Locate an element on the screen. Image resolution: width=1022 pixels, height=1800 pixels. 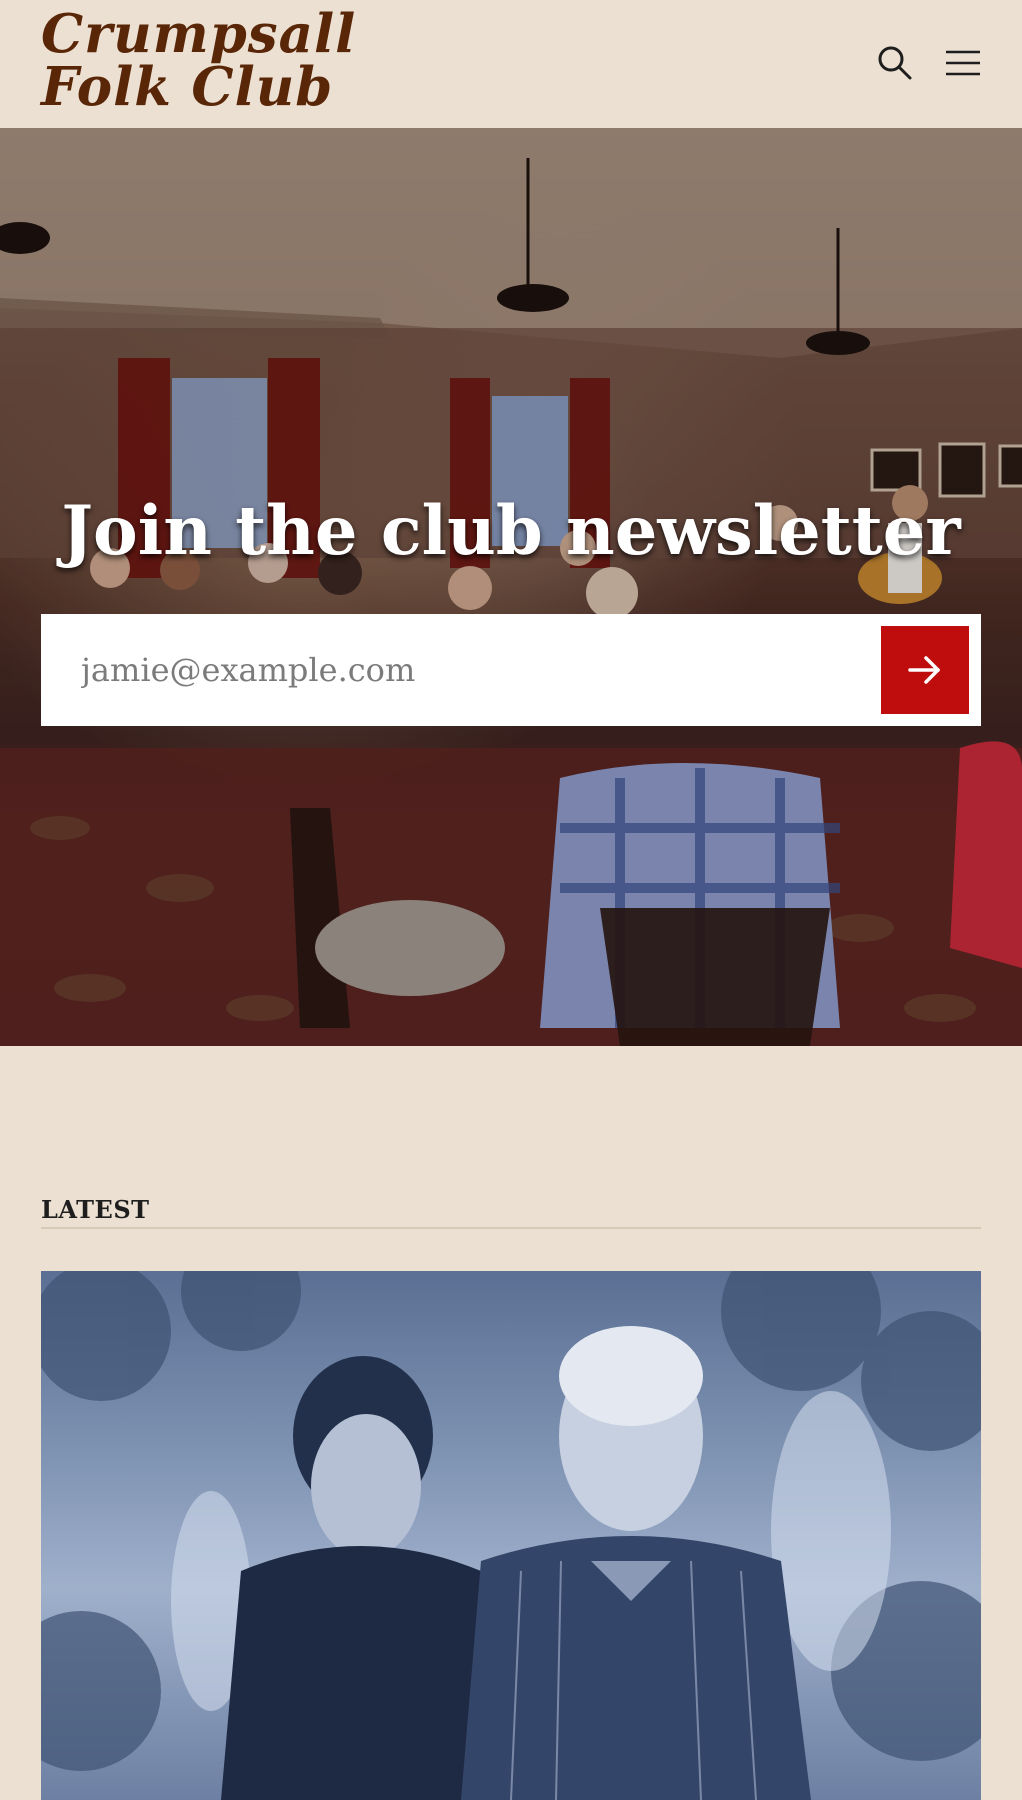
subscribe-button is located at coordinates (925, 670).